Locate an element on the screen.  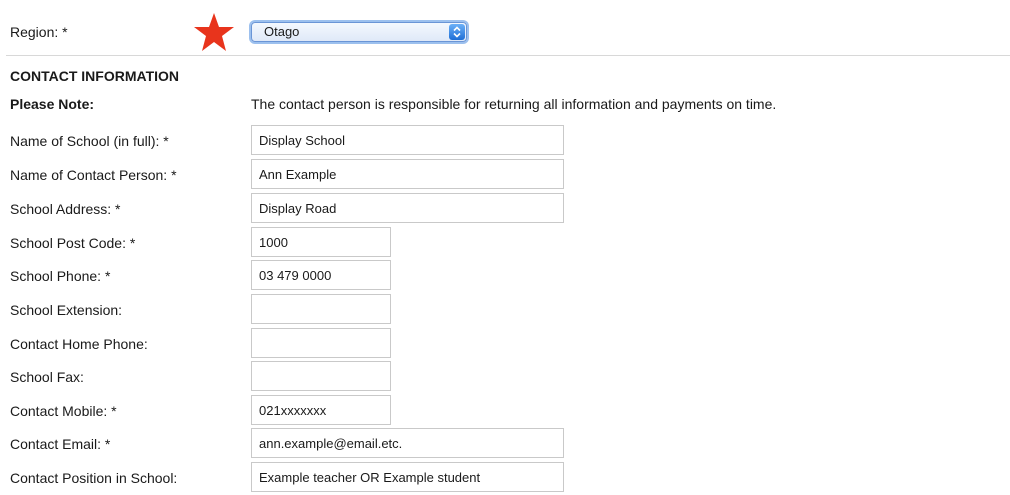
chevron-updown-icon is located at coordinates (457, 32).